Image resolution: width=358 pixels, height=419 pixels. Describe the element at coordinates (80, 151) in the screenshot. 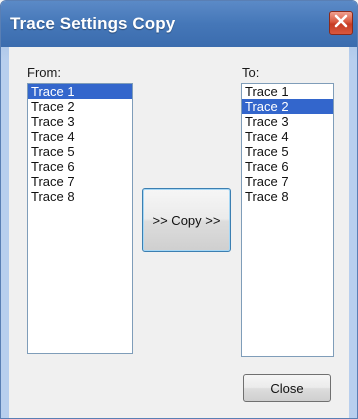

I see `from-list-item: Trace 5` at that location.